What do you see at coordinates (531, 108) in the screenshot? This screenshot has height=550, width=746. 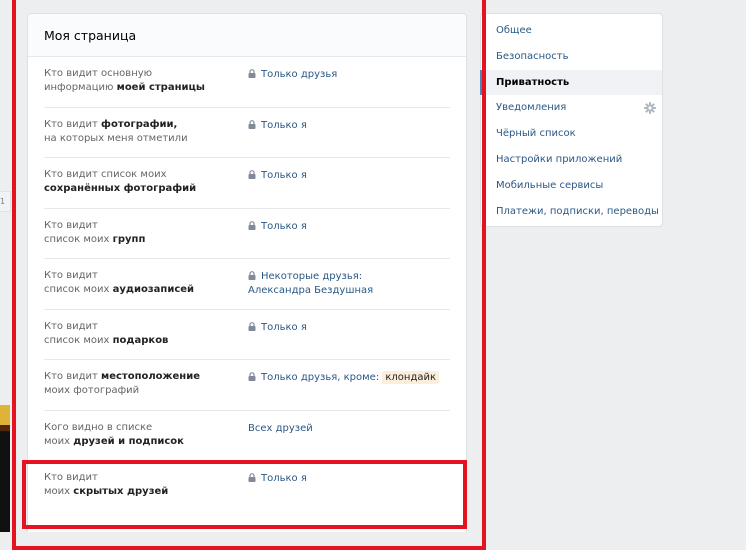 I see `menu-item-label: Уведомления` at bounding box center [531, 108].